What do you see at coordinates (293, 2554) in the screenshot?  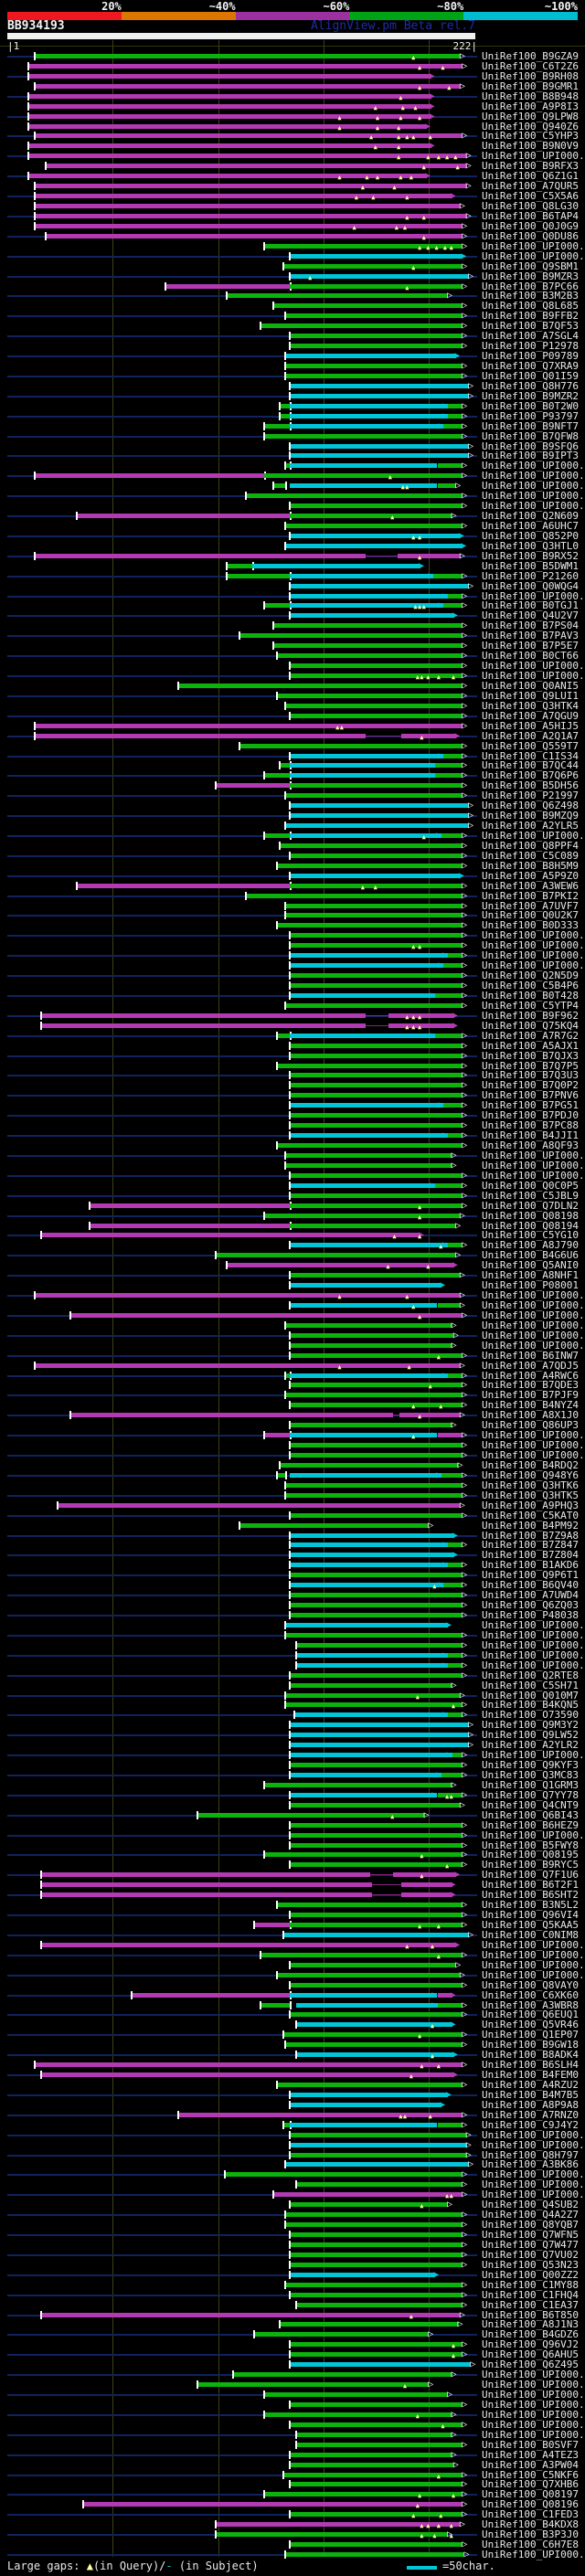 I see `alignment-row: ▷ UniRef100_UPI000..` at bounding box center [293, 2554].